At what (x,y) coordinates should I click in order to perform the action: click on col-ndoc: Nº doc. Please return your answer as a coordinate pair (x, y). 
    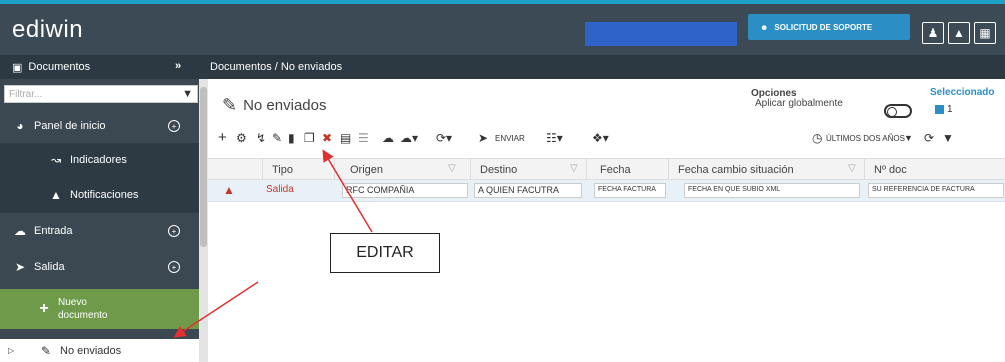
    Looking at the image, I should click on (890, 170).